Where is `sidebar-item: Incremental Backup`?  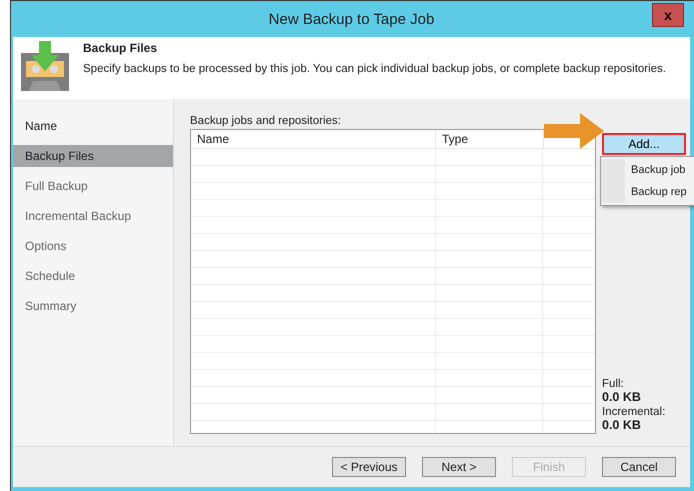
sidebar-item: Incremental Backup is located at coordinates (93, 216).